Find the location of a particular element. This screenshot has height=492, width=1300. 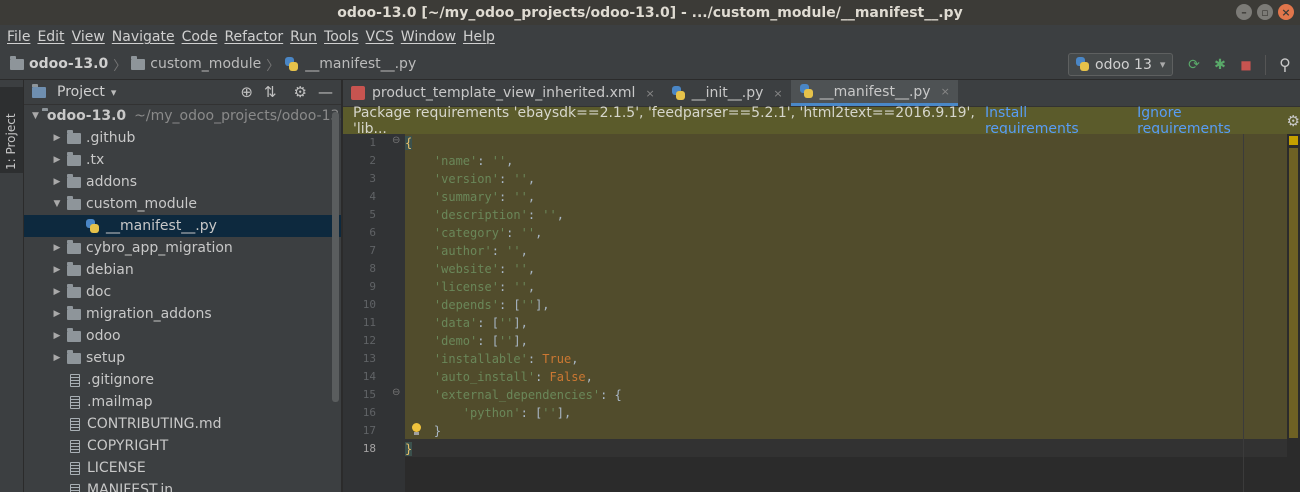

tree-item: LICENSE is located at coordinates (182, 468).